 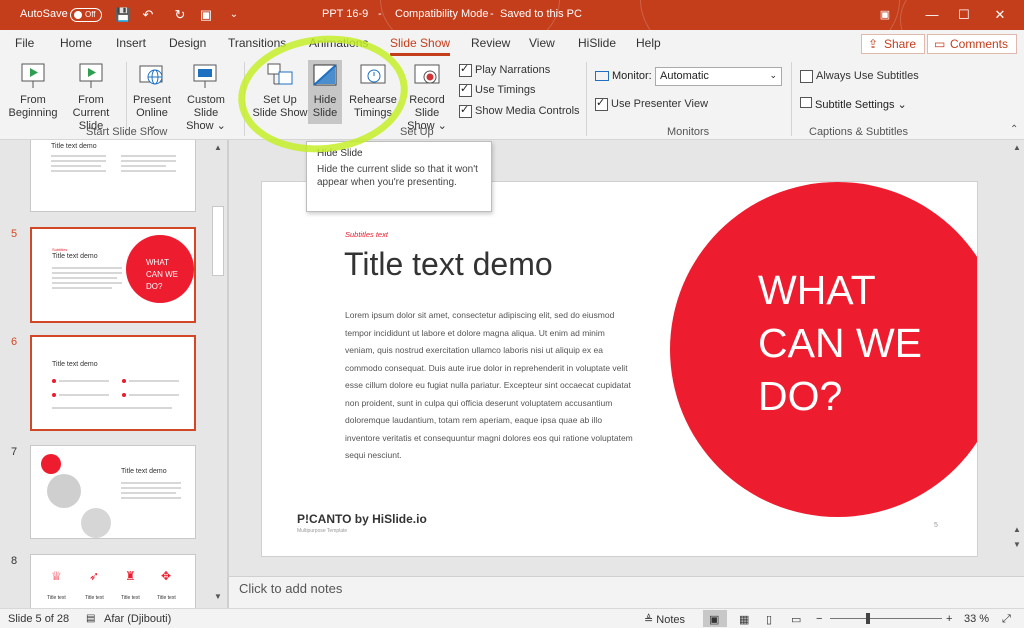 What do you see at coordinates (819, 619) in the screenshot?
I see `zoom-out-button: −` at bounding box center [819, 619].